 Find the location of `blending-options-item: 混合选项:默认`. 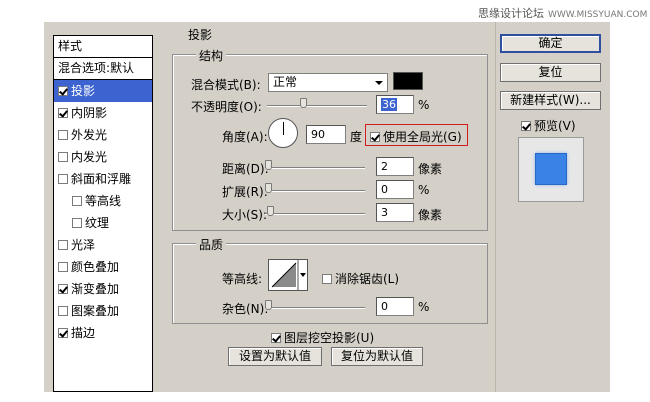

blending-options-item: 混合选项:默认 is located at coordinates (103, 69).